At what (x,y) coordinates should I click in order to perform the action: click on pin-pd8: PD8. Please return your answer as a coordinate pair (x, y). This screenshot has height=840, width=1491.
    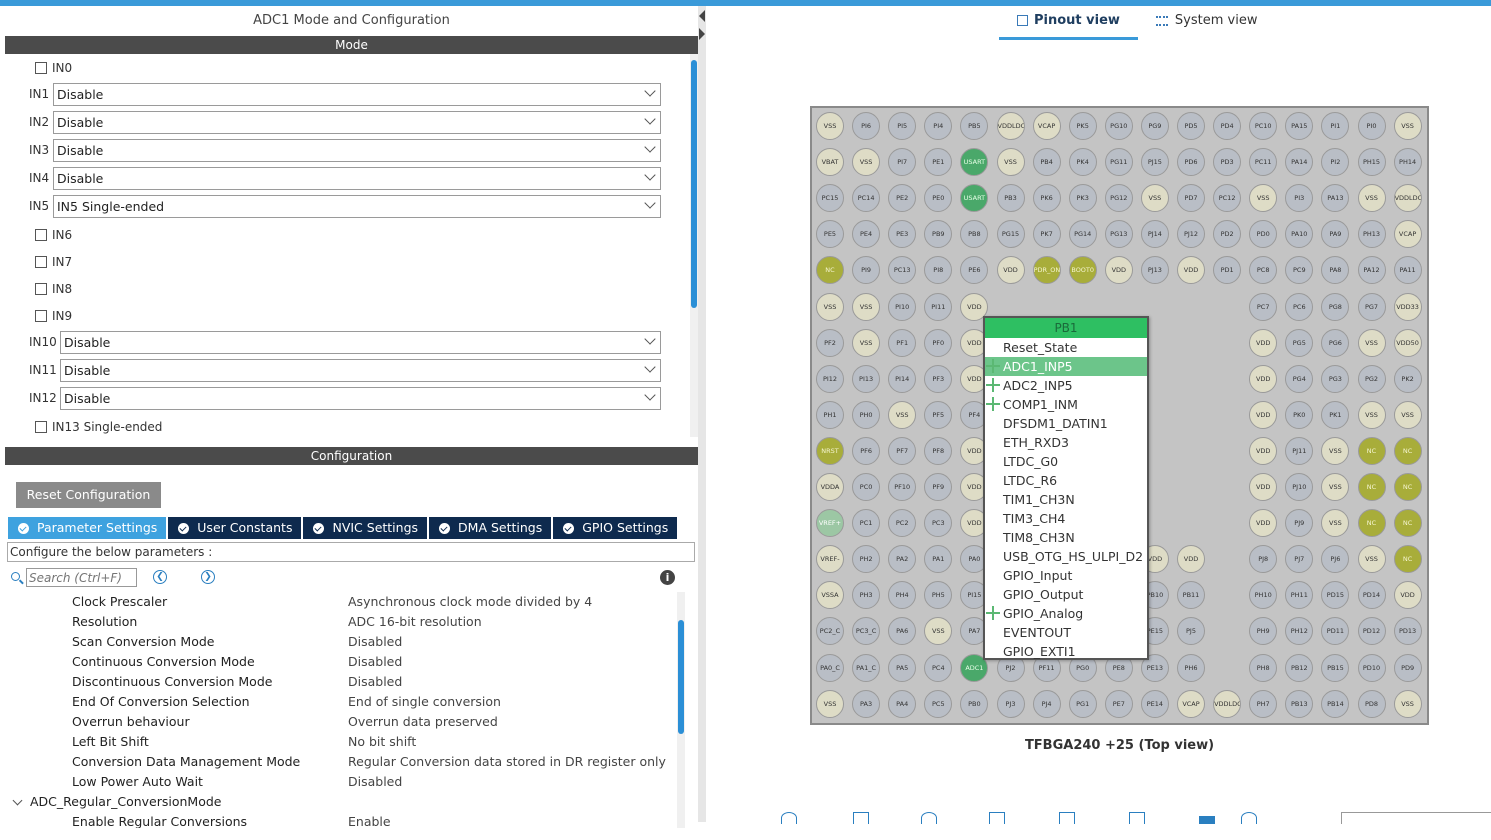
    Looking at the image, I should click on (1371, 703).